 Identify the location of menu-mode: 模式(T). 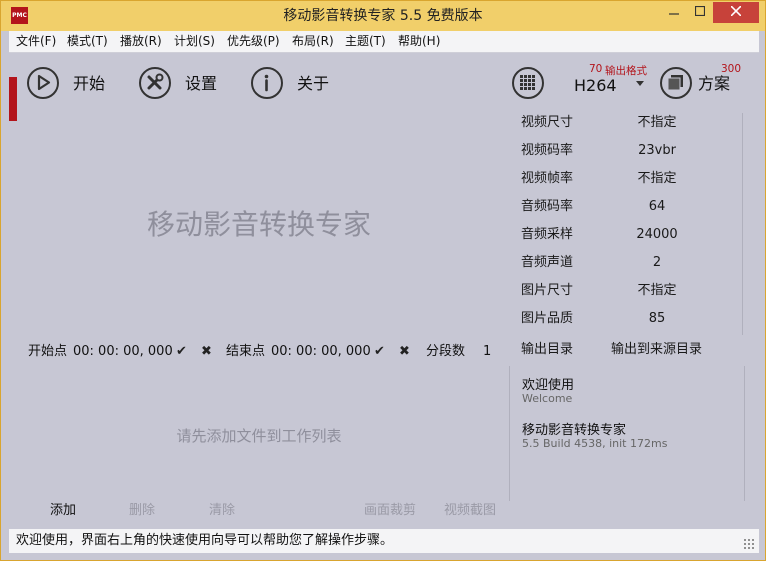
(87, 41).